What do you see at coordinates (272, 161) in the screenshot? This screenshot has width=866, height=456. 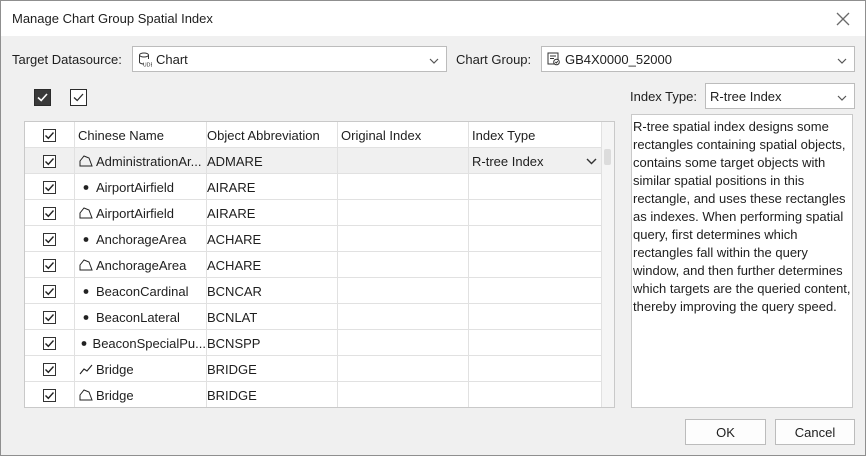 I see `object-abbreviation-cell: ADMARE` at bounding box center [272, 161].